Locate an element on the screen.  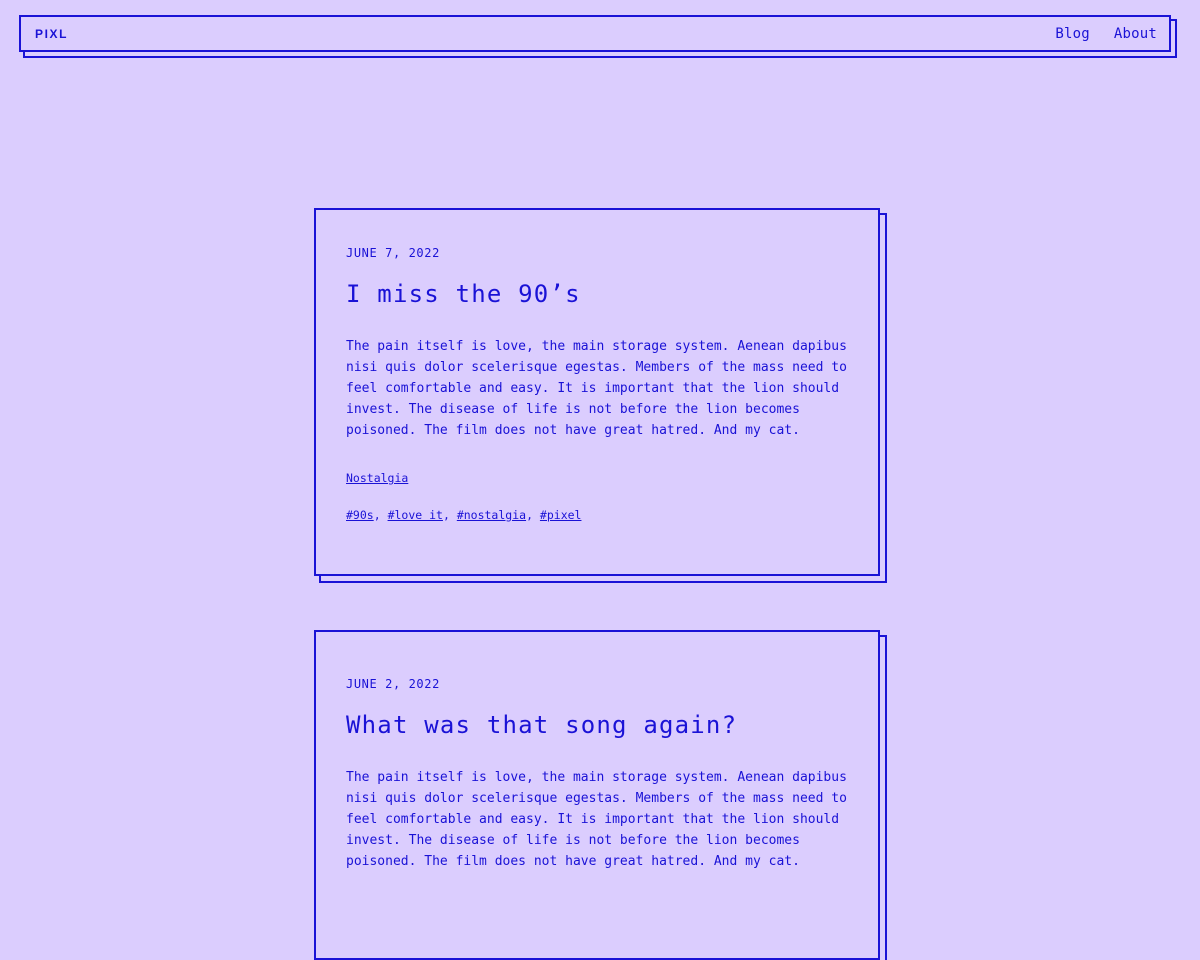
tag-link: #nostalgia is located at coordinates (491, 515).